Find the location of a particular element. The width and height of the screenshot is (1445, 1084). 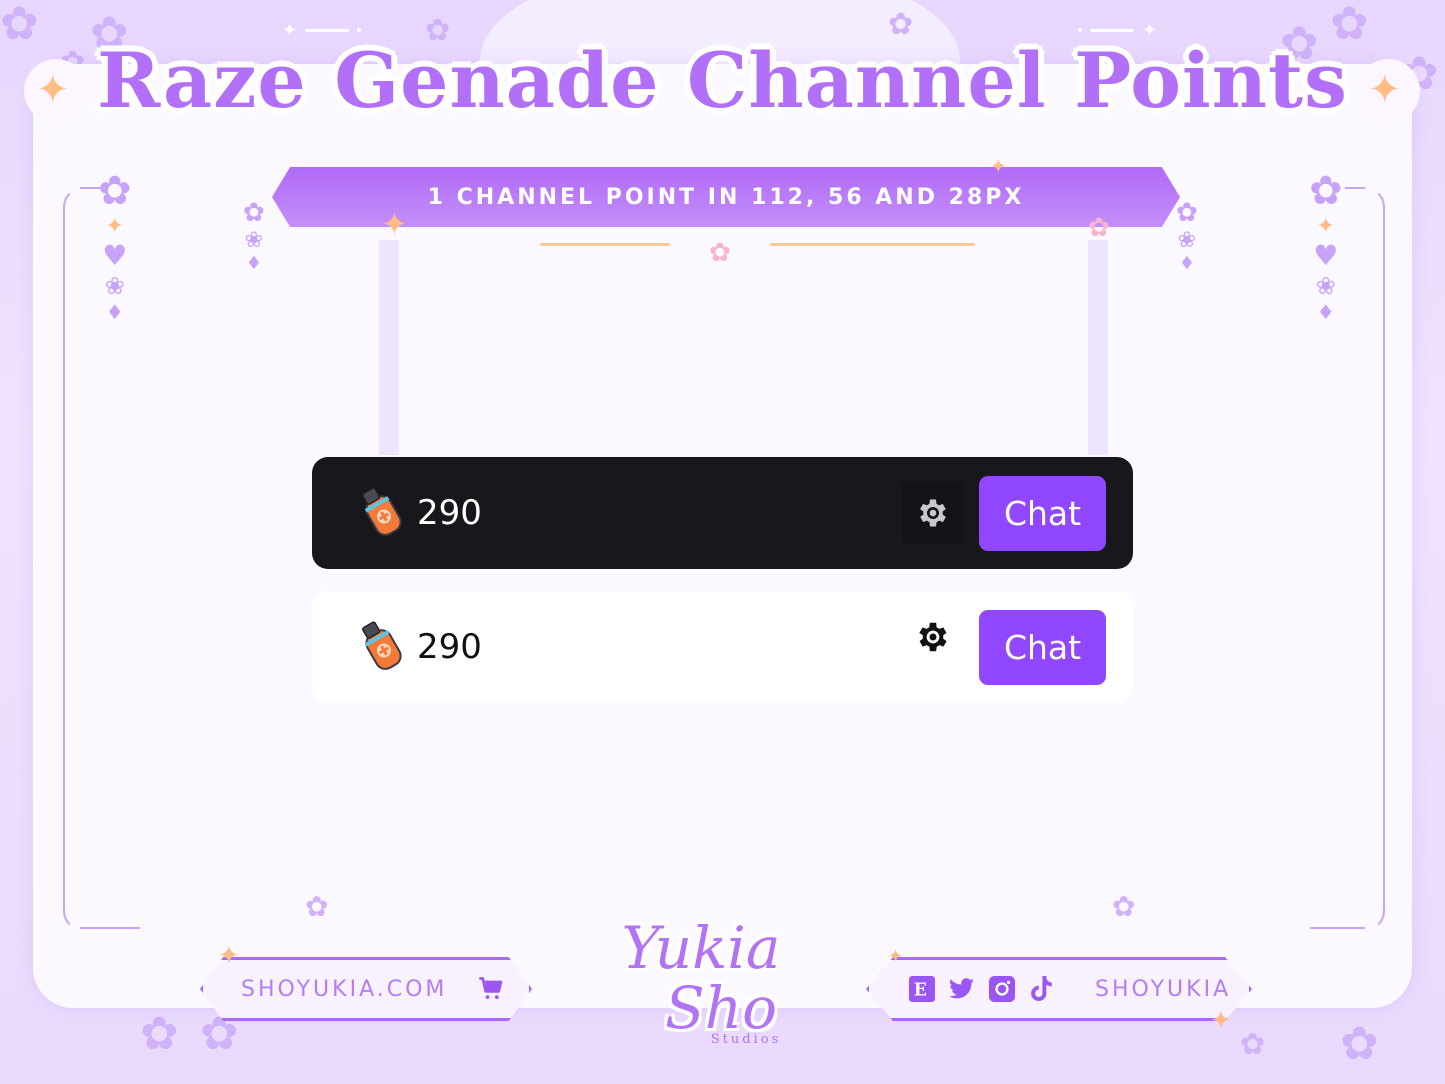

subtitle-banner: 1 CHANNEL POINT IN 112, 56 AND 28PX is located at coordinates (726, 197).